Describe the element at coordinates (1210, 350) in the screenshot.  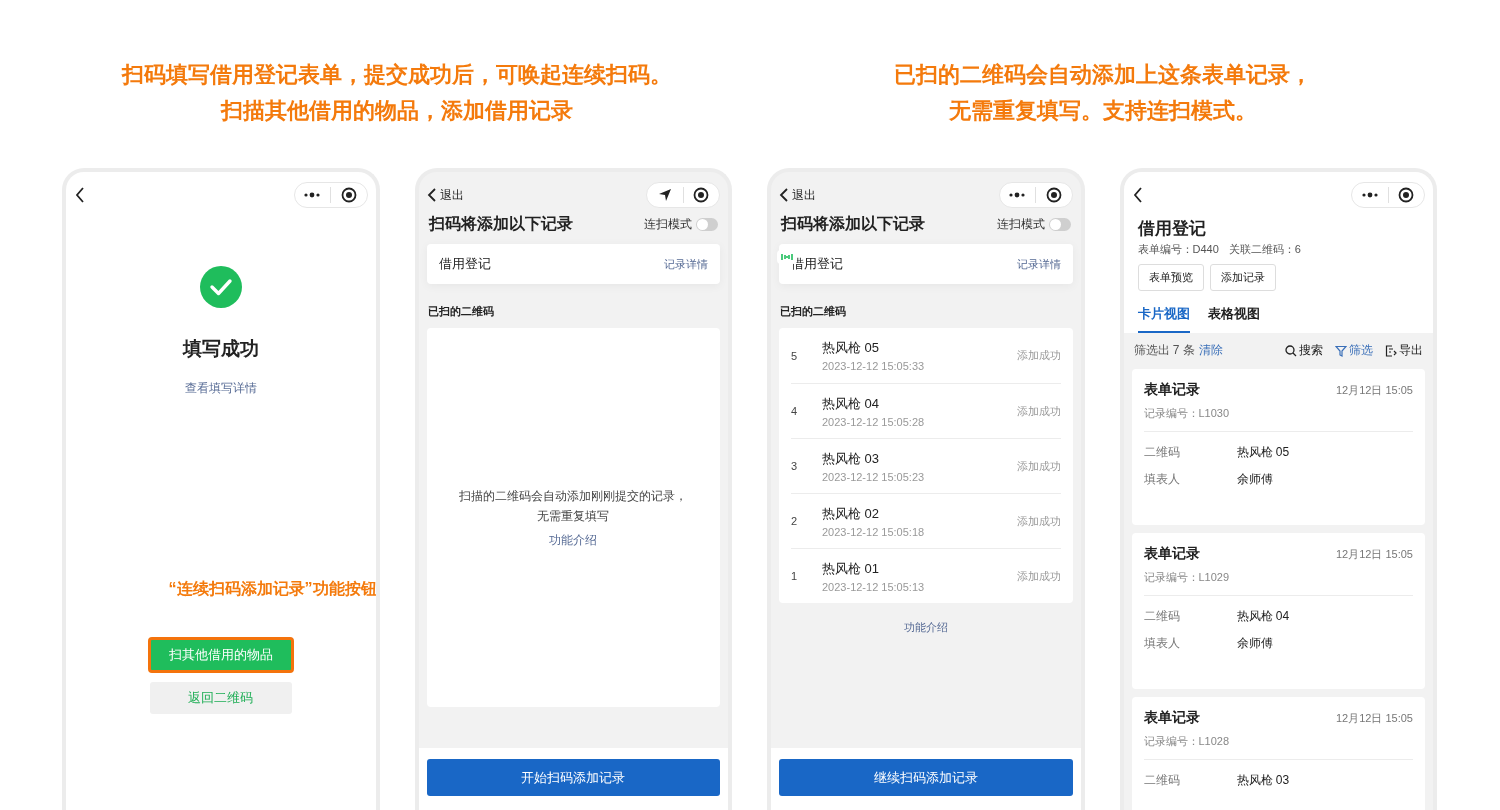
I see `clear-link: 清除` at that location.